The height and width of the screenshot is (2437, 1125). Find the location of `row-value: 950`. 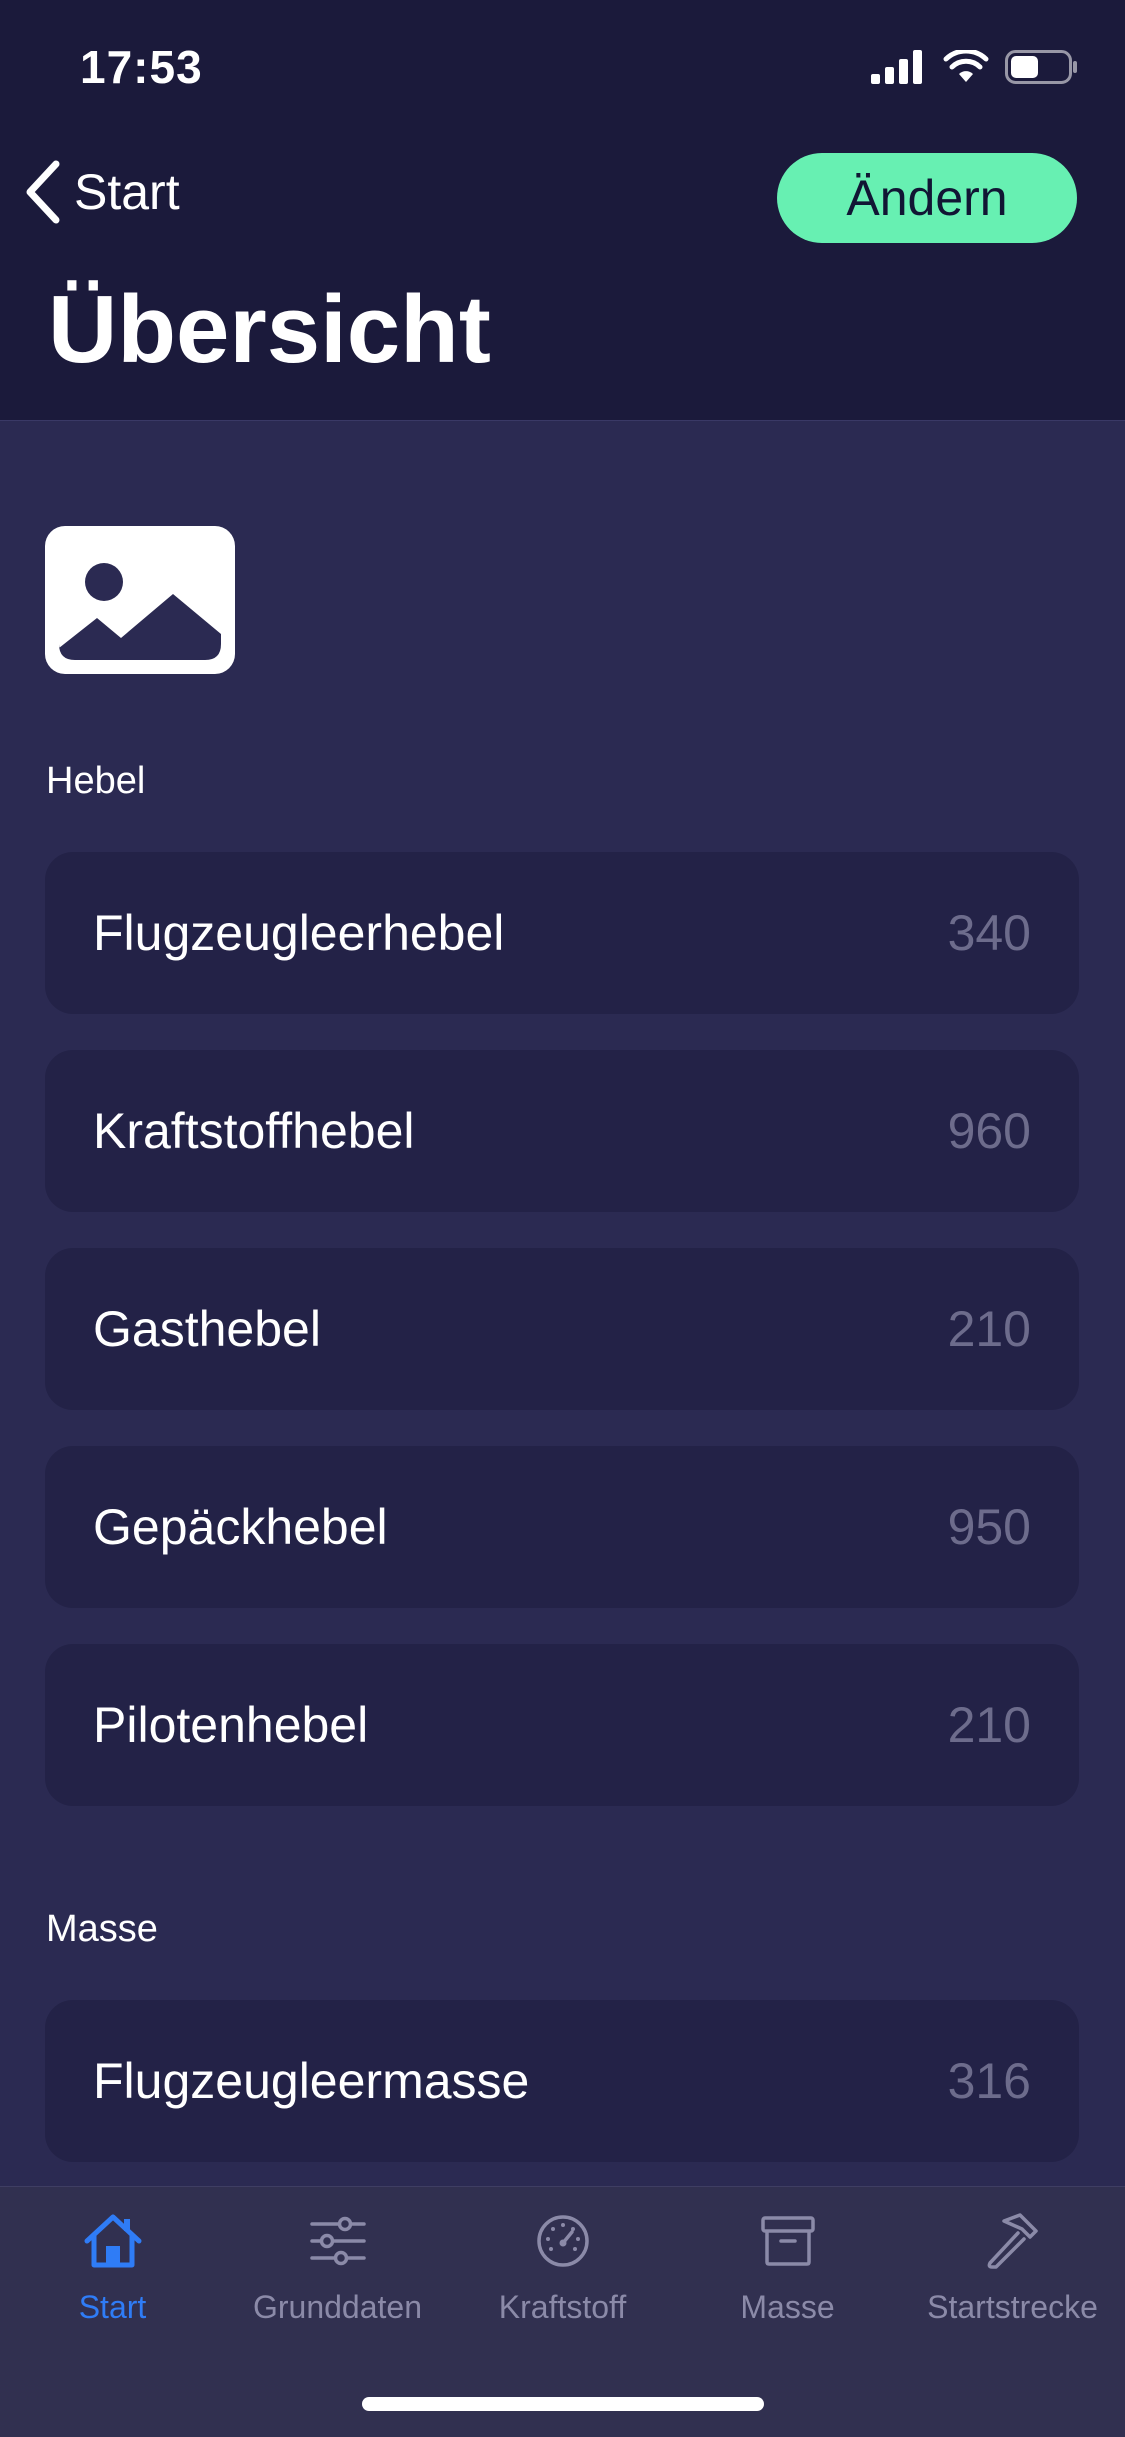

row-value: 950 is located at coordinates (989, 1527).